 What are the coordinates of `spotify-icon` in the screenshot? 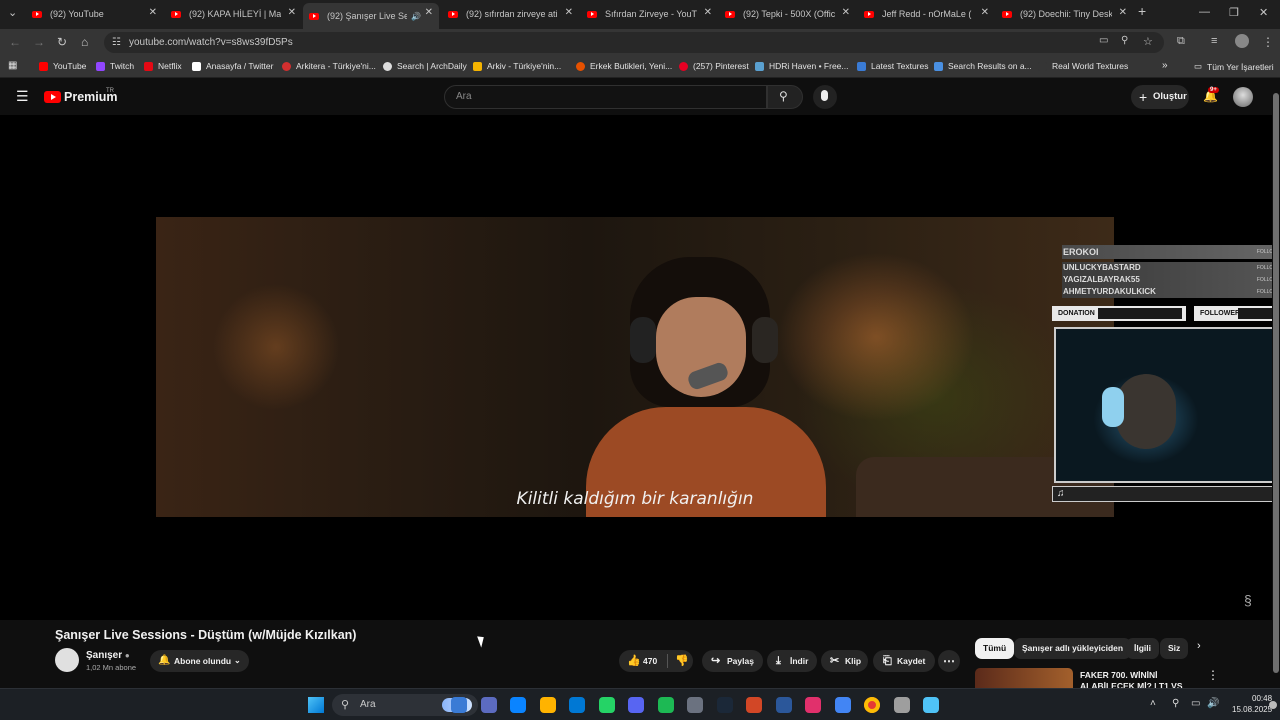 It's located at (695, 705).